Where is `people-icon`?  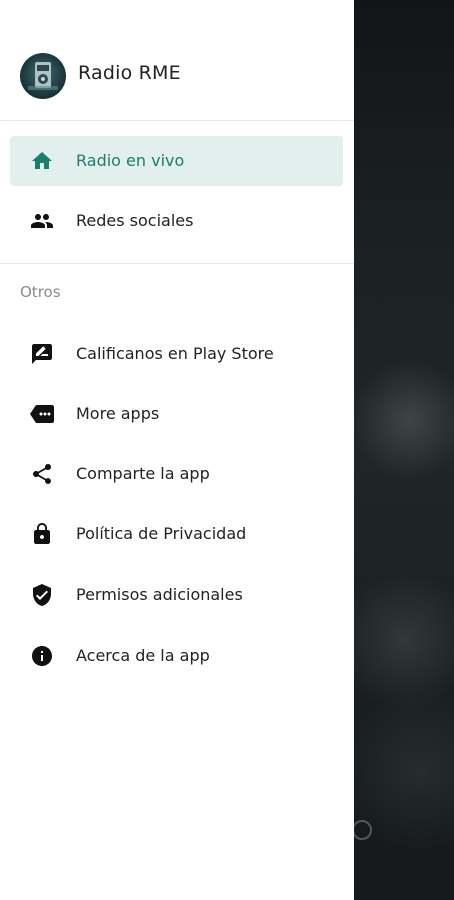 people-icon is located at coordinates (42, 221).